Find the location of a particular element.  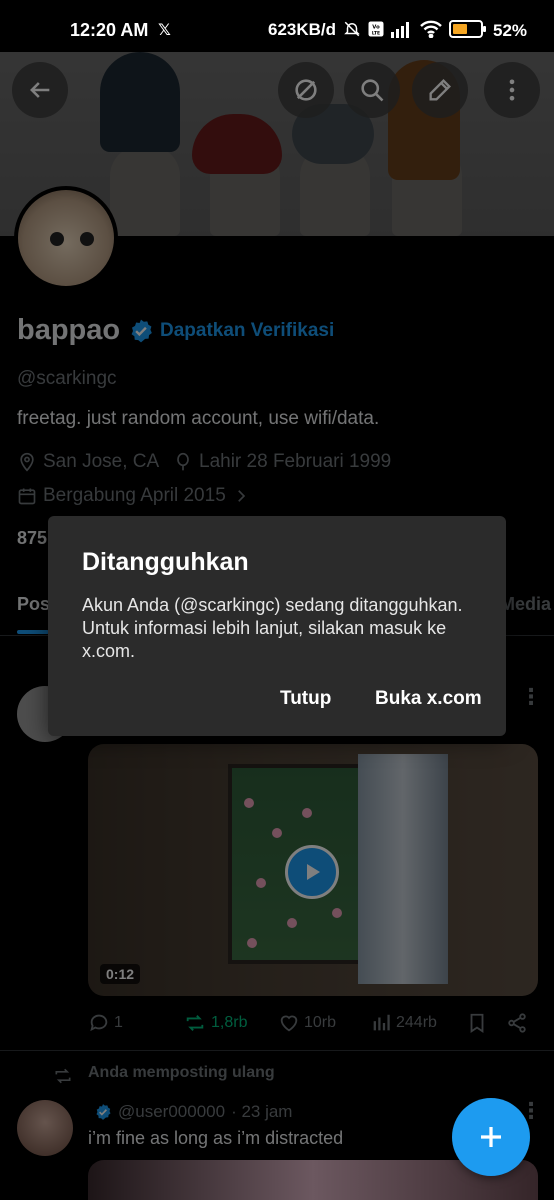

plus-icon is located at coordinates (491, 1137).